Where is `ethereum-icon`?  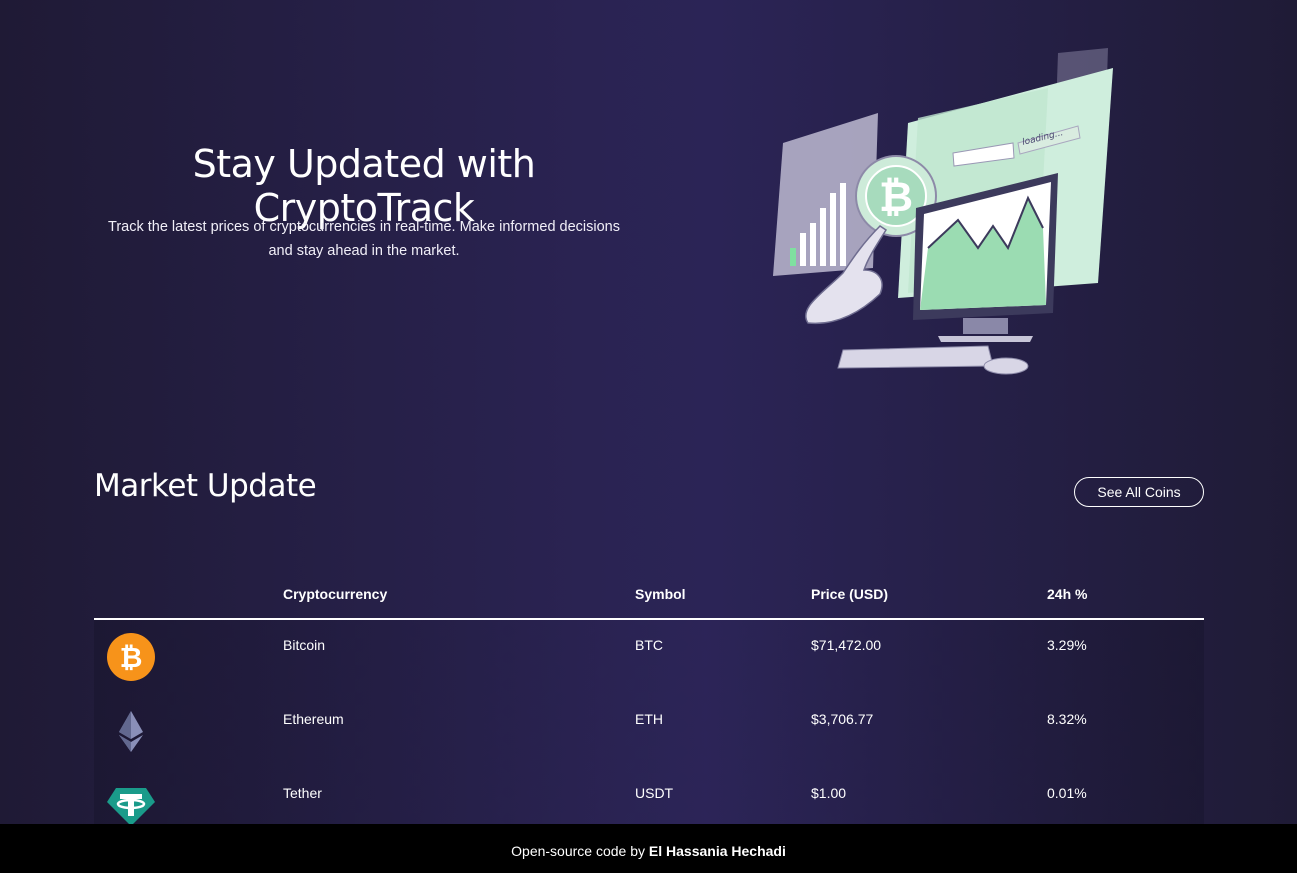 ethereum-icon is located at coordinates (131, 731).